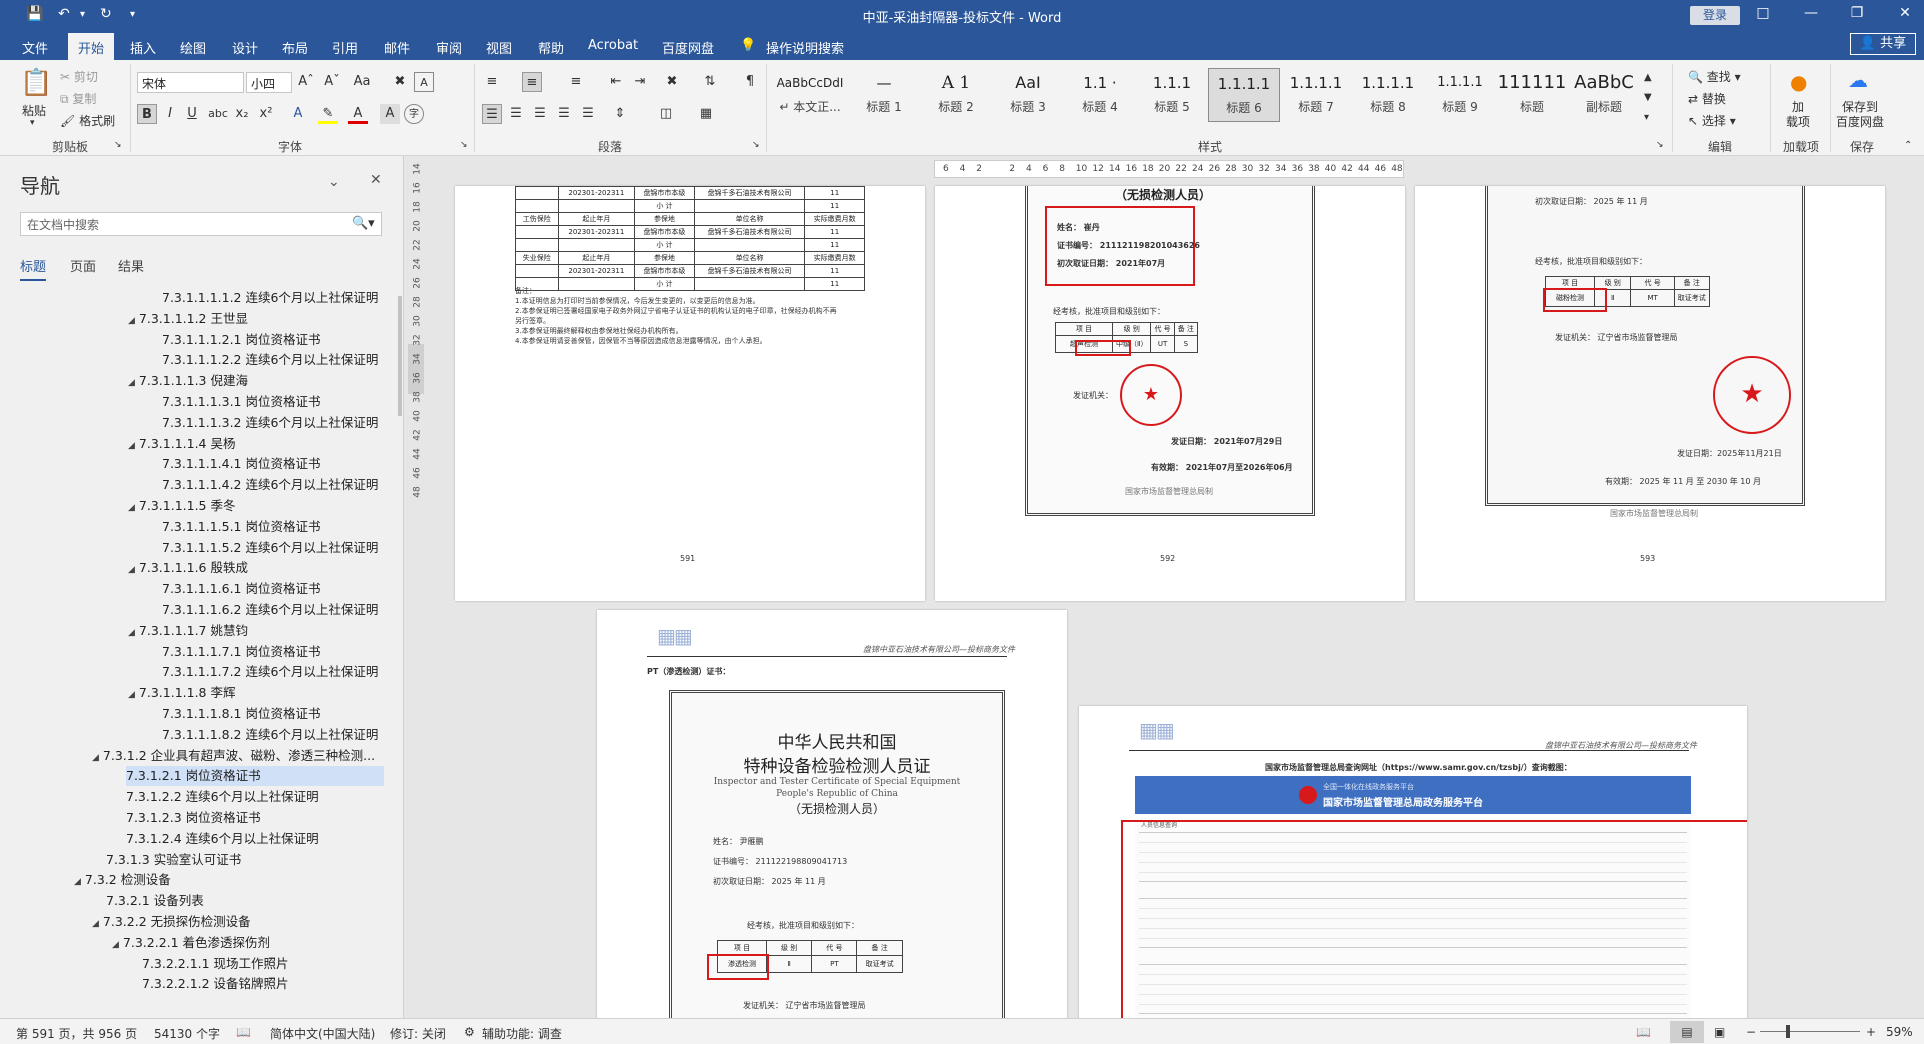 This screenshot has width=1924, height=1044. Describe the element at coordinates (1646, 117) in the screenshot. I see `styles-more-icon: ▾` at that location.